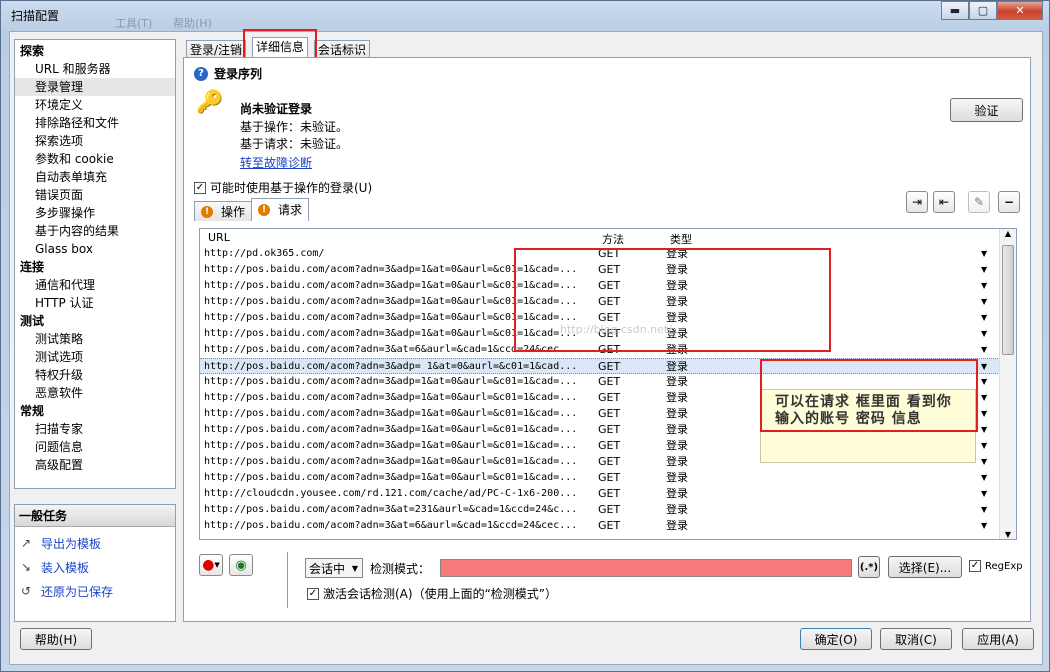 The image size is (1050, 672). What do you see at coordinates (95, 123) in the screenshot?
I see `nav-item: 排除路径和文件` at bounding box center [95, 123].